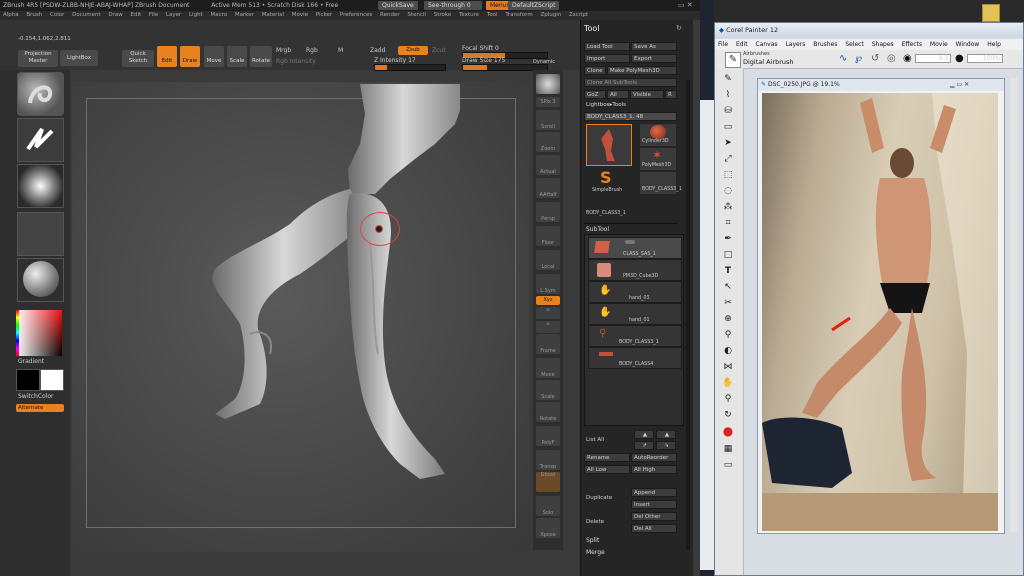 This screenshot has height=576, width=1024. I want to click on tool-palette-header: Tool, so click(592, 28).